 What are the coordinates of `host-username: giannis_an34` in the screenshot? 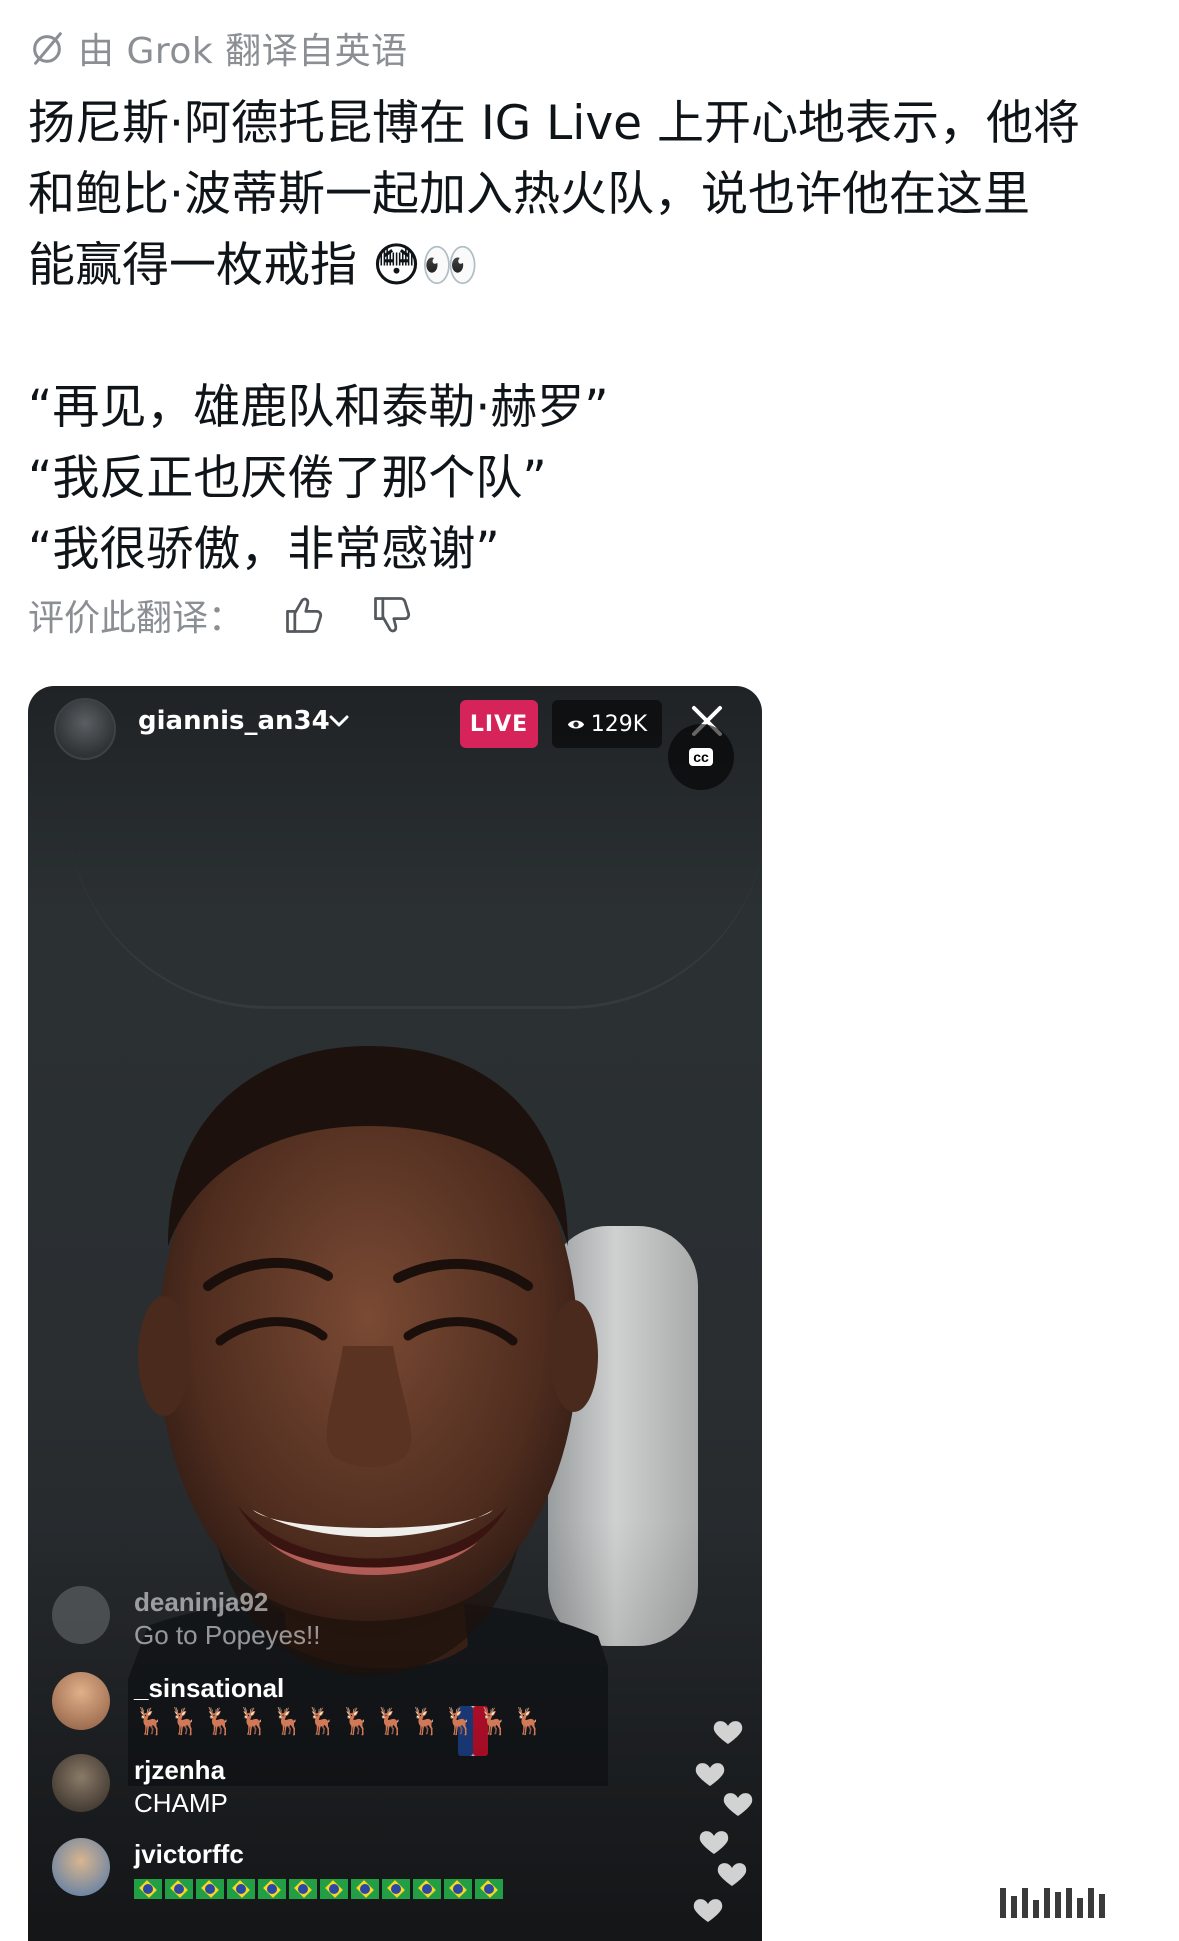 It's located at (234, 721).